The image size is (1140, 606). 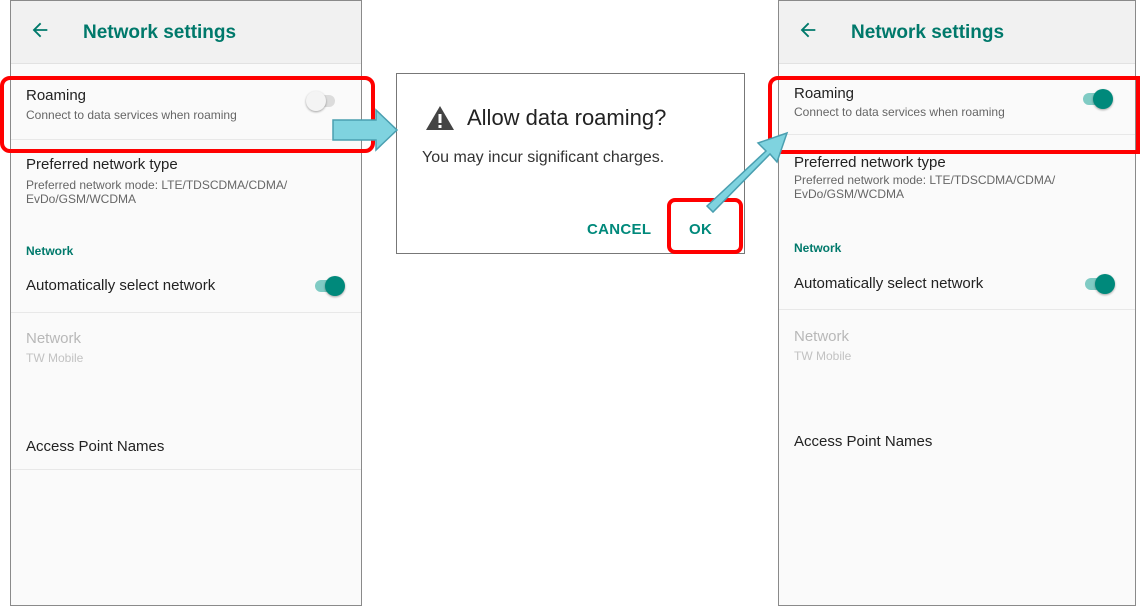 What do you see at coordinates (705, 226) in the screenshot?
I see `ok-button-highlight` at bounding box center [705, 226].